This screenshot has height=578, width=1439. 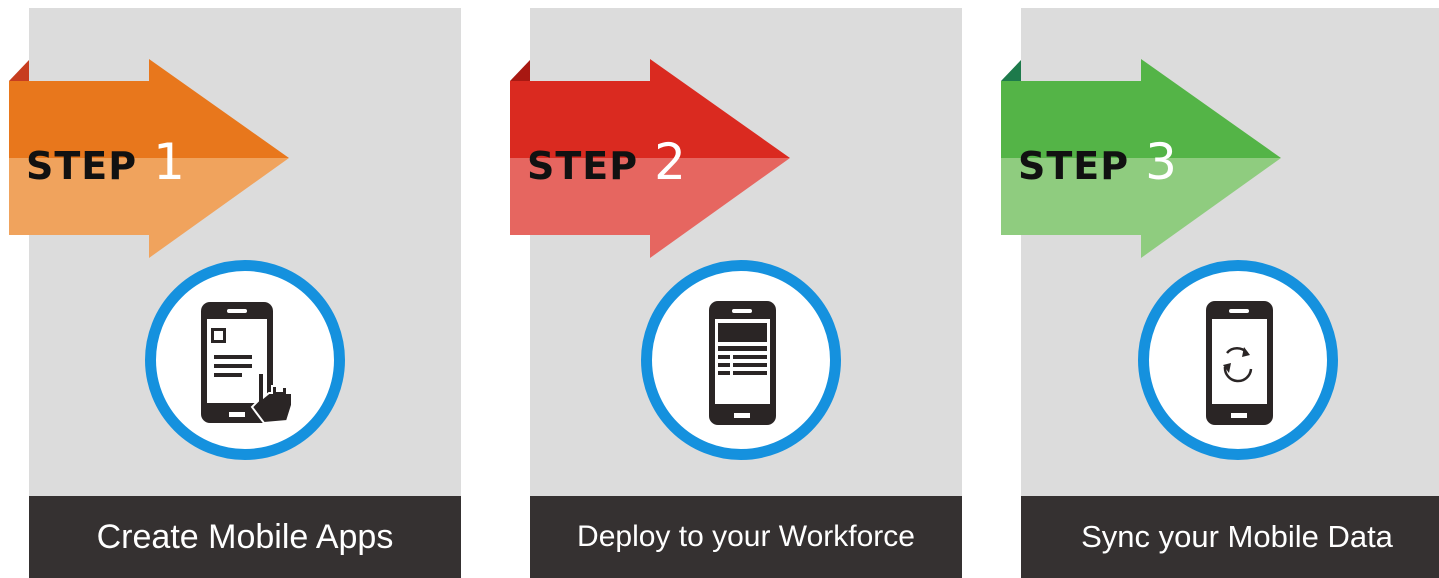 I want to click on step-number: 2, so click(x=670, y=162).